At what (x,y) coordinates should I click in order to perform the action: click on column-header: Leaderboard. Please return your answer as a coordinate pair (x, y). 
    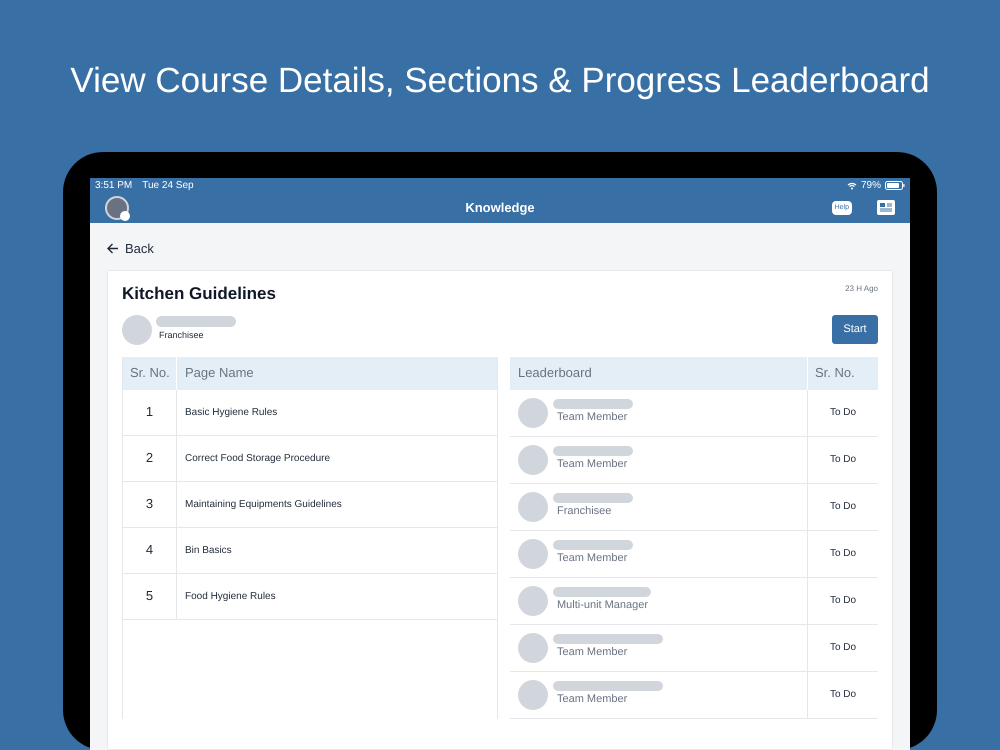
    Looking at the image, I should click on (659, 373).